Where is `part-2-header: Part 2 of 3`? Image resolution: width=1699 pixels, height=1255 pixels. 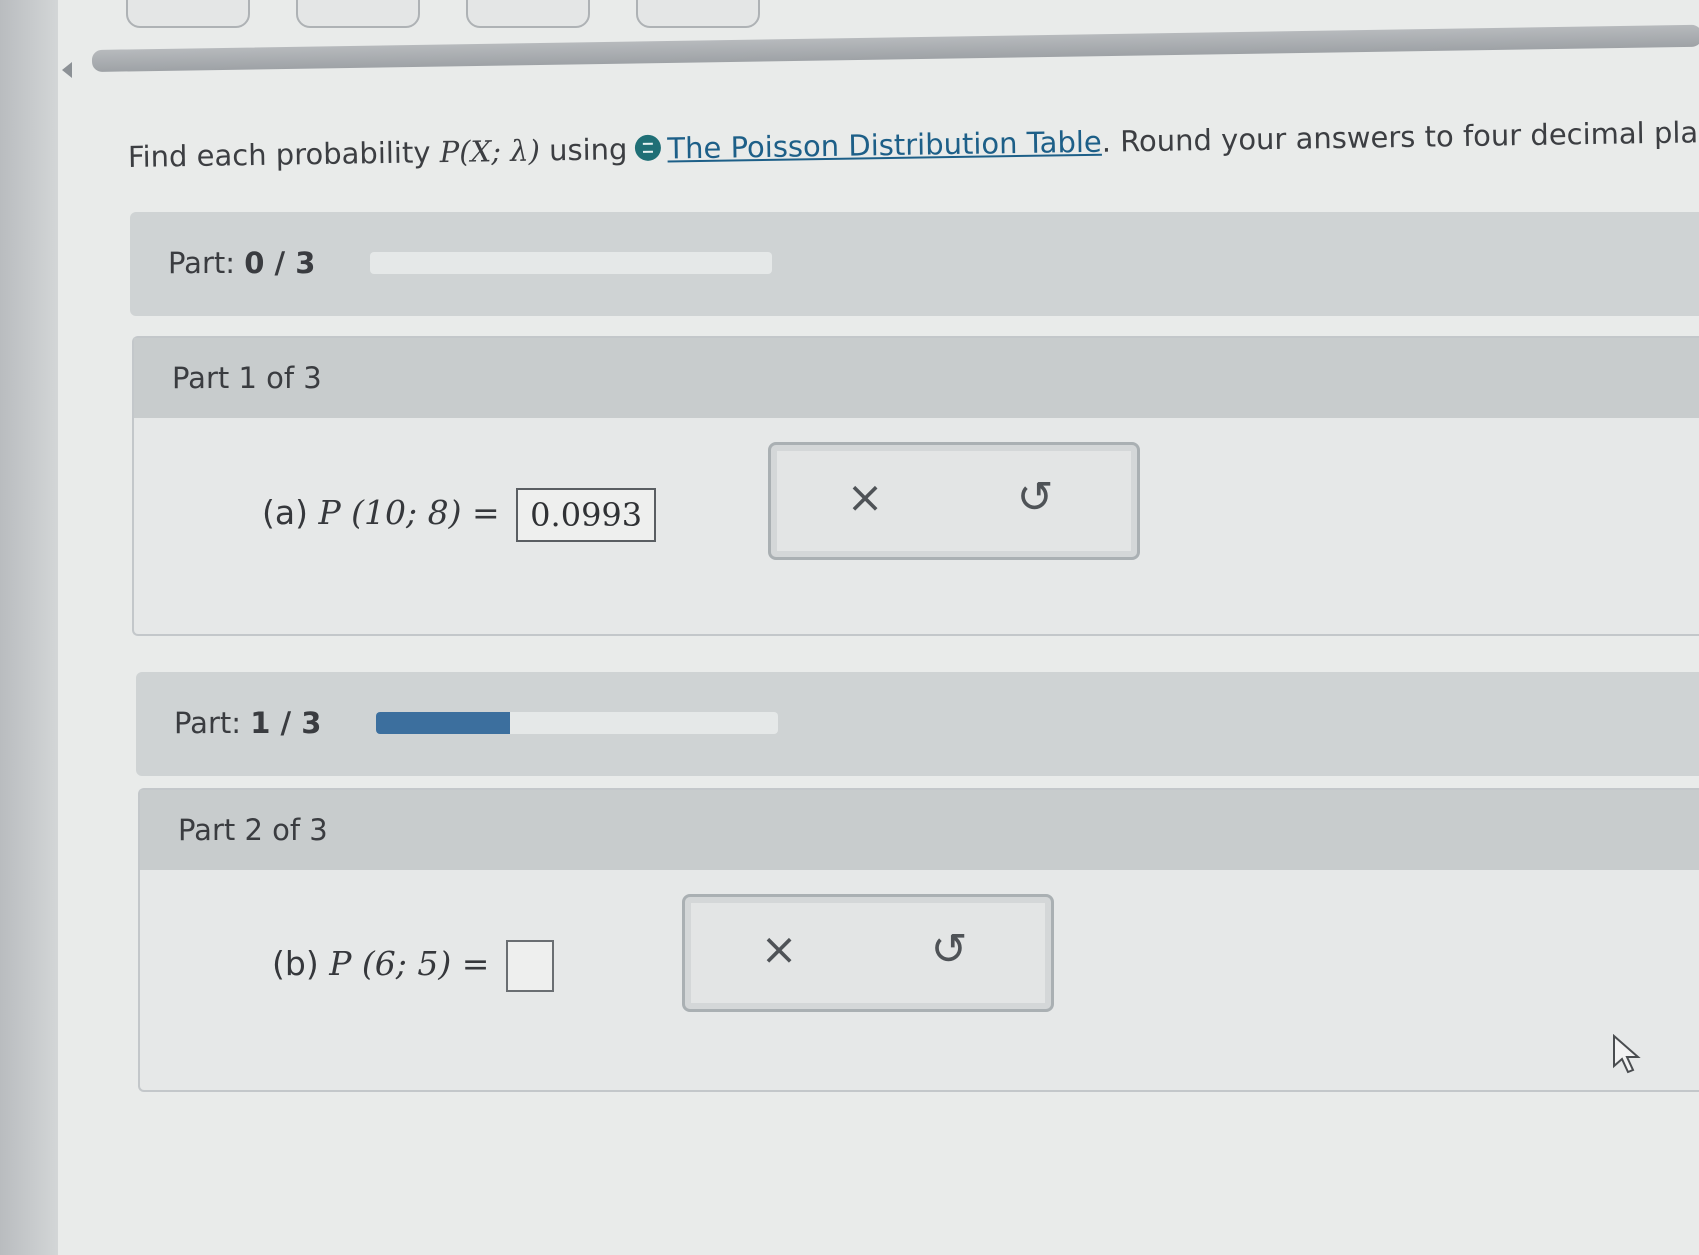 part-2-header: Part 2 of 3 is located at coordinates (919, 830).